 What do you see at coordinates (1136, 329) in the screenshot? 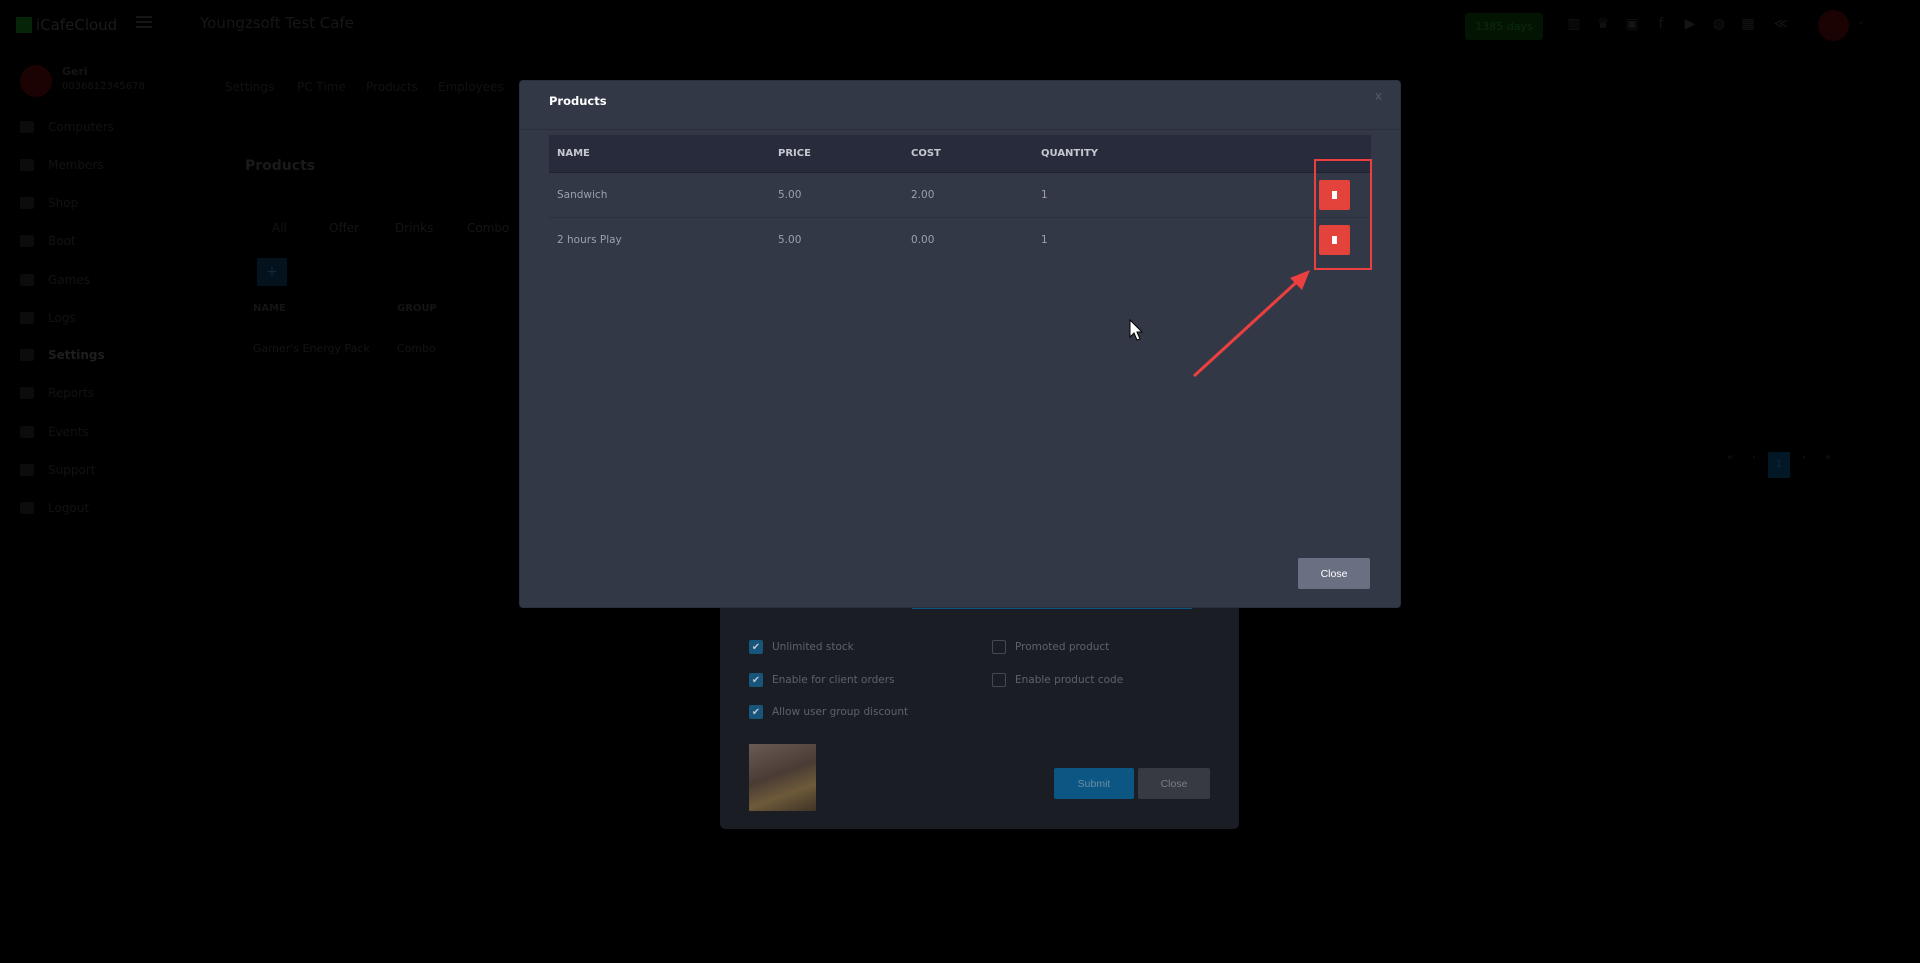
I see `mouse-cursor-icon` at bounding box center [1136, 329].